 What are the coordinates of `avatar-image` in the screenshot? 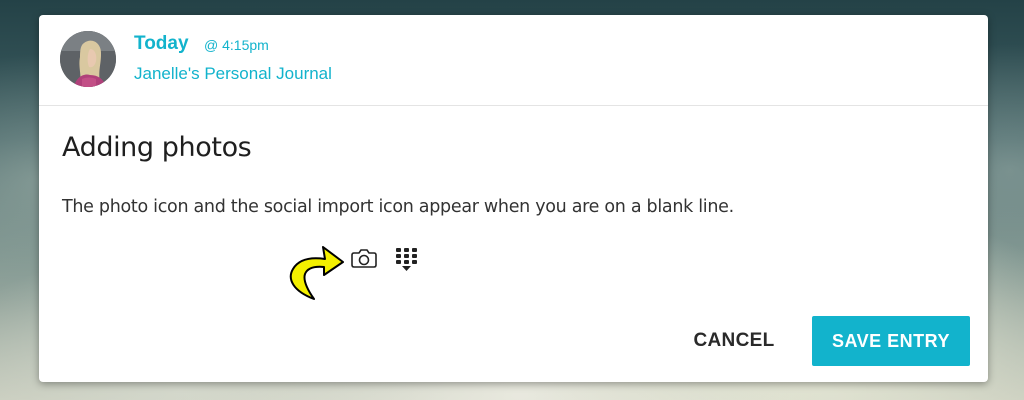 It's located at (88, 59).